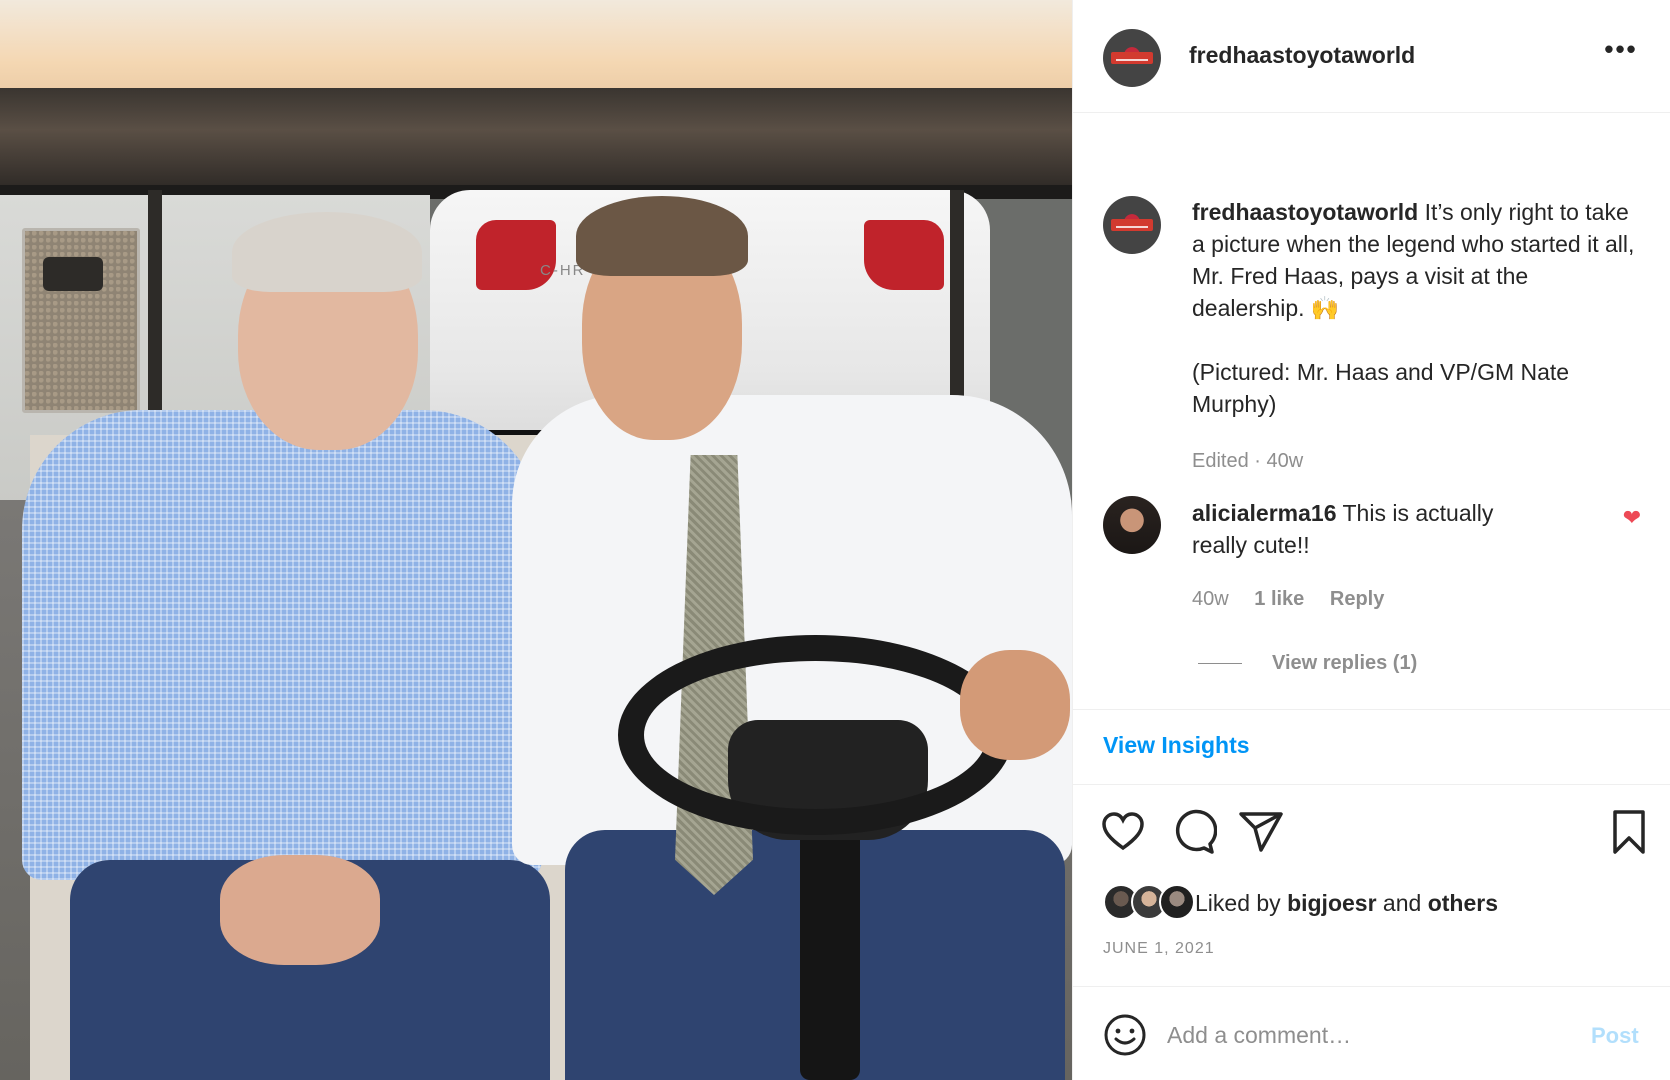 The width and height of the screenshot is (1670, 1080). What do you see at coordinates (1132, 525) in the screenshot?
I see `commenter-avatar` at bounding box center [1132, 525].